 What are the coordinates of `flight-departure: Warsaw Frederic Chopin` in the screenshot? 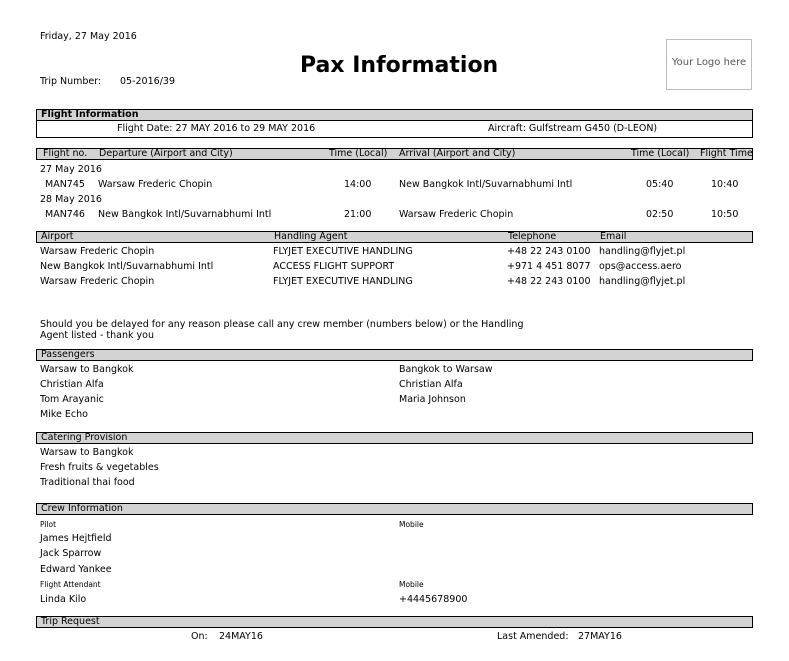 It's located at (155, 184).